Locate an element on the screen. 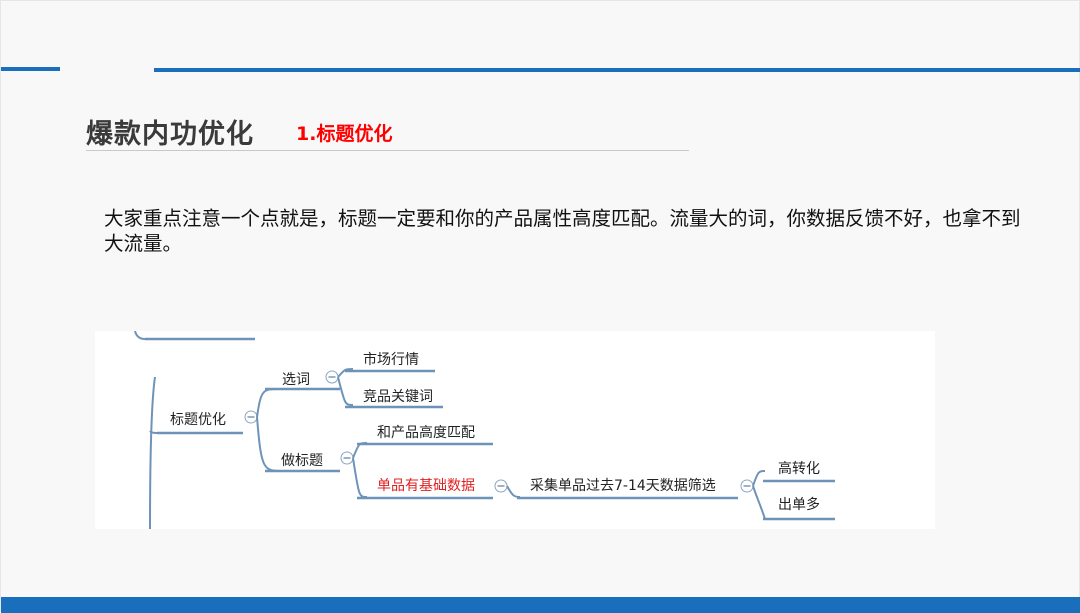 The image size is (1080, 613). mindmap-edge-collect-orders is located at coordinates (759, 502).